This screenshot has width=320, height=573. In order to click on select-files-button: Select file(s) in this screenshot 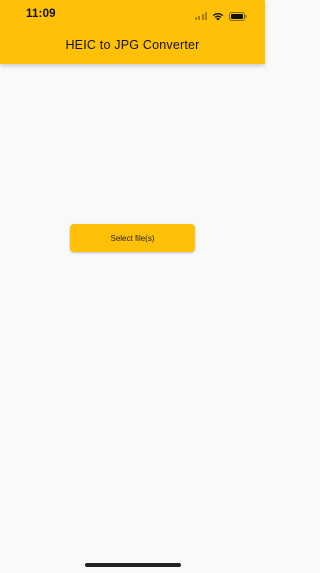, I will do `click(132, 238)`.